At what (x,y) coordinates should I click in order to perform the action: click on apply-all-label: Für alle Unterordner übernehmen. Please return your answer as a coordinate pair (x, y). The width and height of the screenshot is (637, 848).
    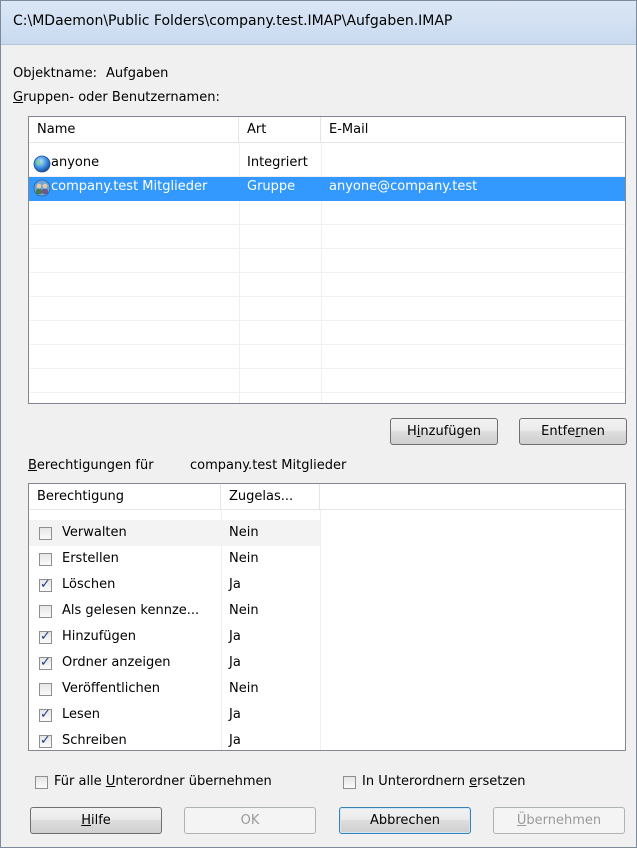
    Looking at the image, I should click on (163, 781).